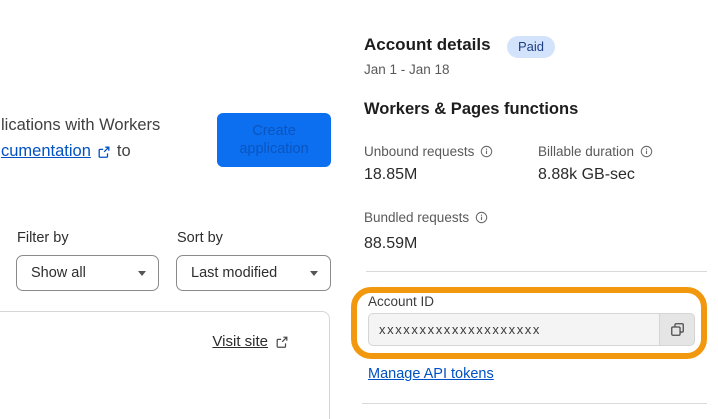 The height and width of the screenshot is (419, 718). I want to click on sort-dropdown: Last modified, so click(253, 273).